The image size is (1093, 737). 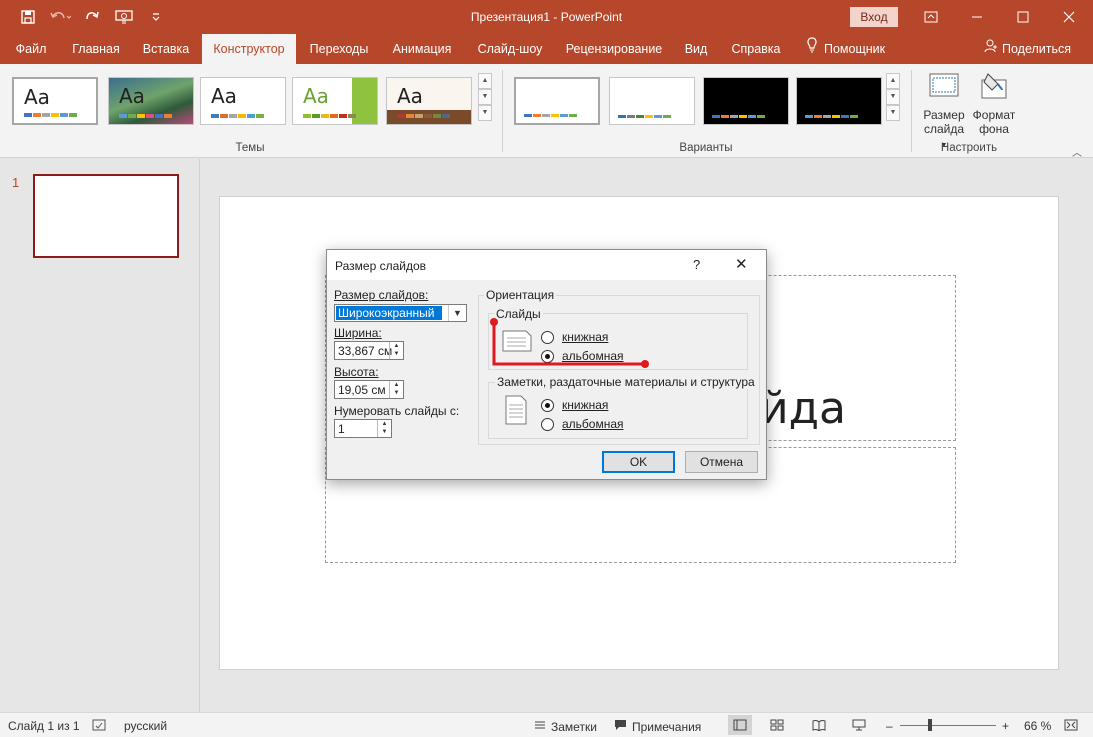 I want to click on number-slides-from-value: 1, so click(x=341, y=429).